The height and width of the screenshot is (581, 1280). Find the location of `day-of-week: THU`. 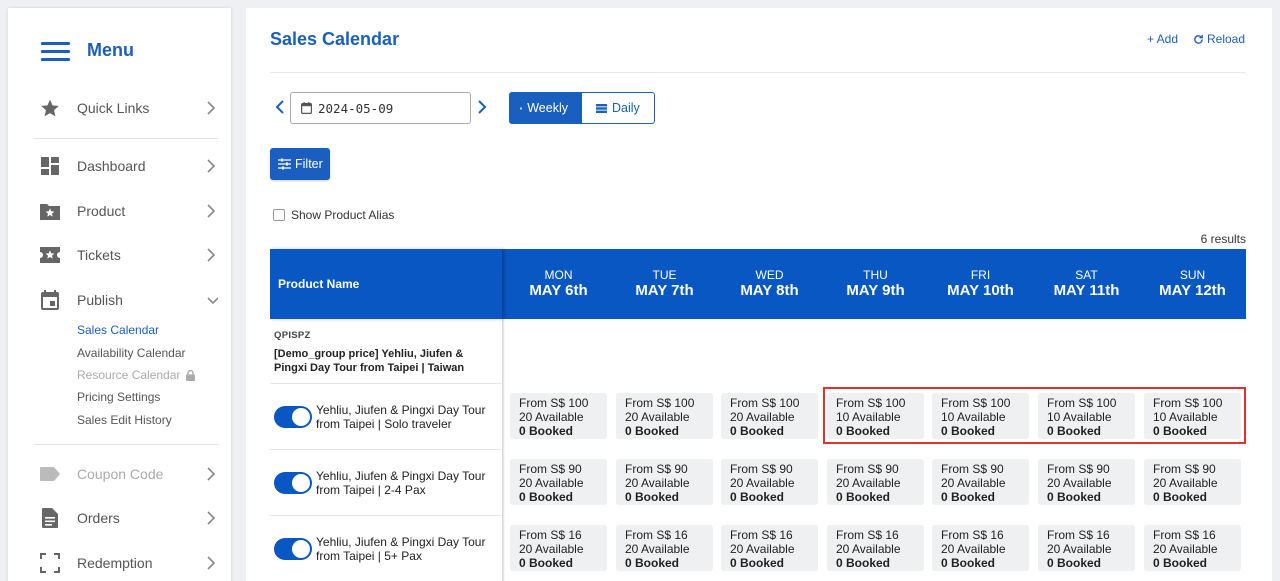

day-of-week: THU is located at coordinates (875, 275).